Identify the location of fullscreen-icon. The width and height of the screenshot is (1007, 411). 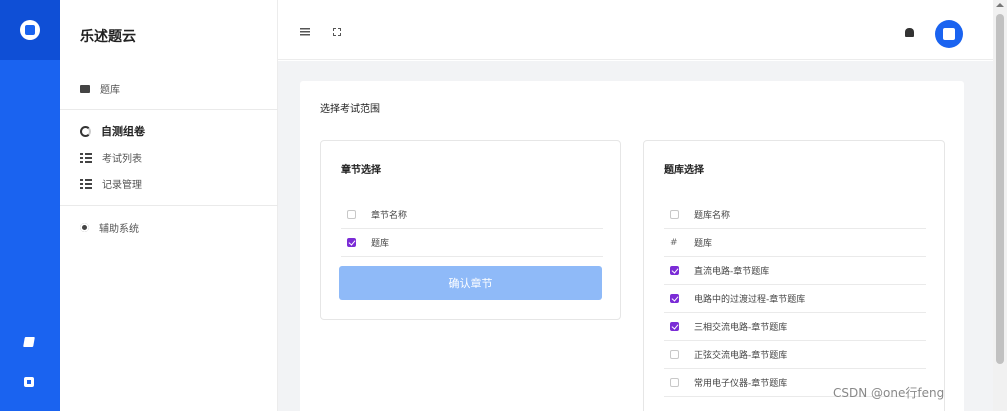
(337, 32).